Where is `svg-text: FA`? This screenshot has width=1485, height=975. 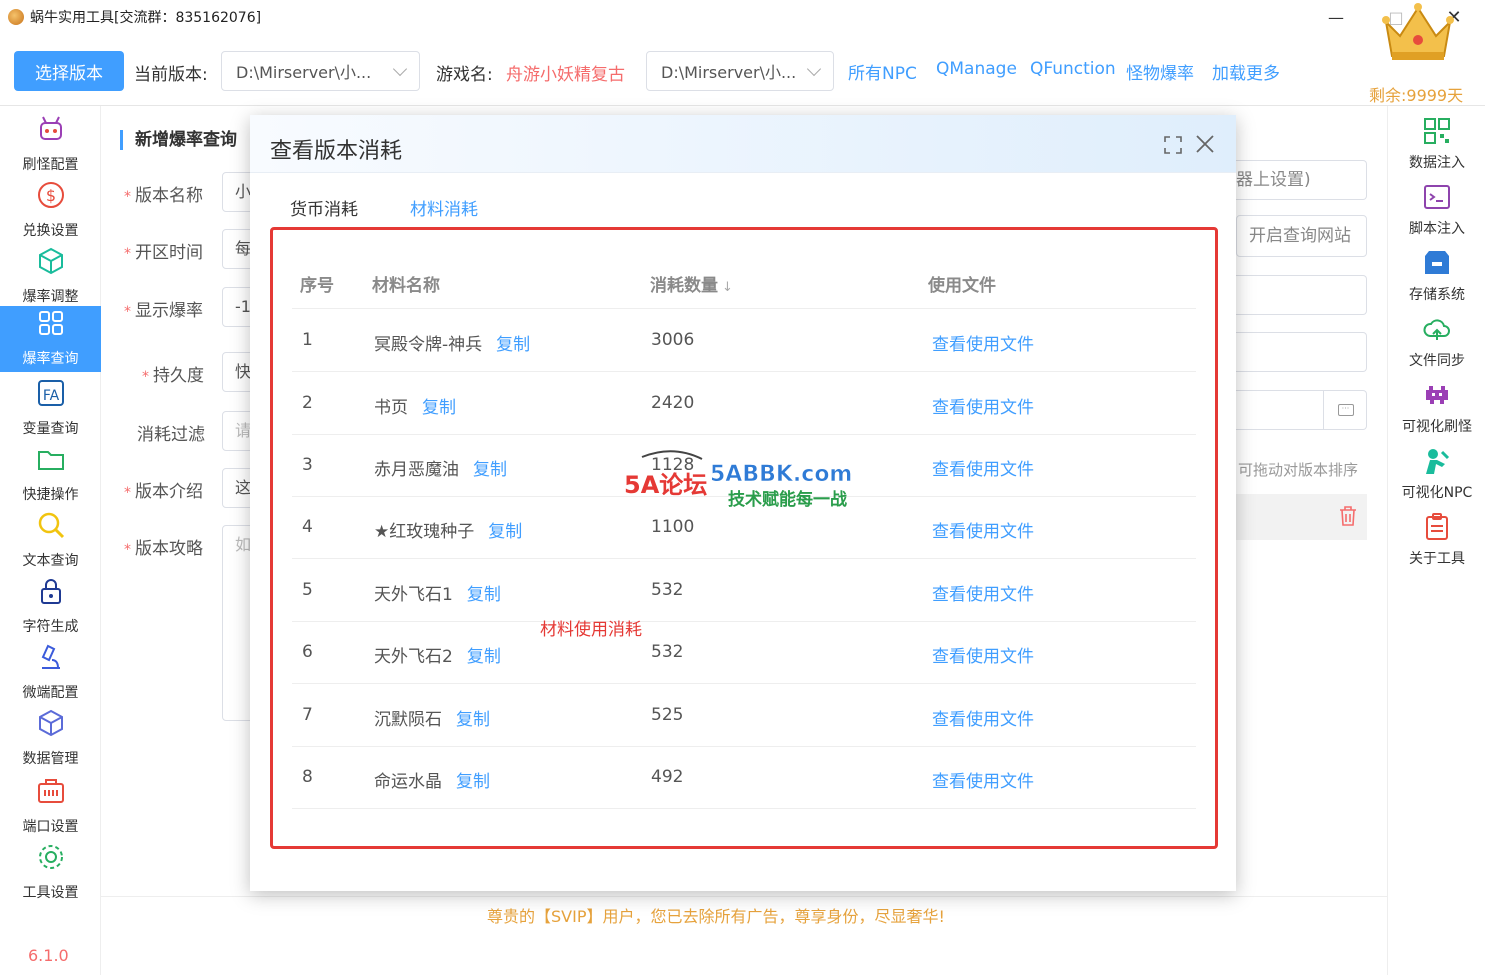 svg-text: FA is located at coordinates (51, 396).